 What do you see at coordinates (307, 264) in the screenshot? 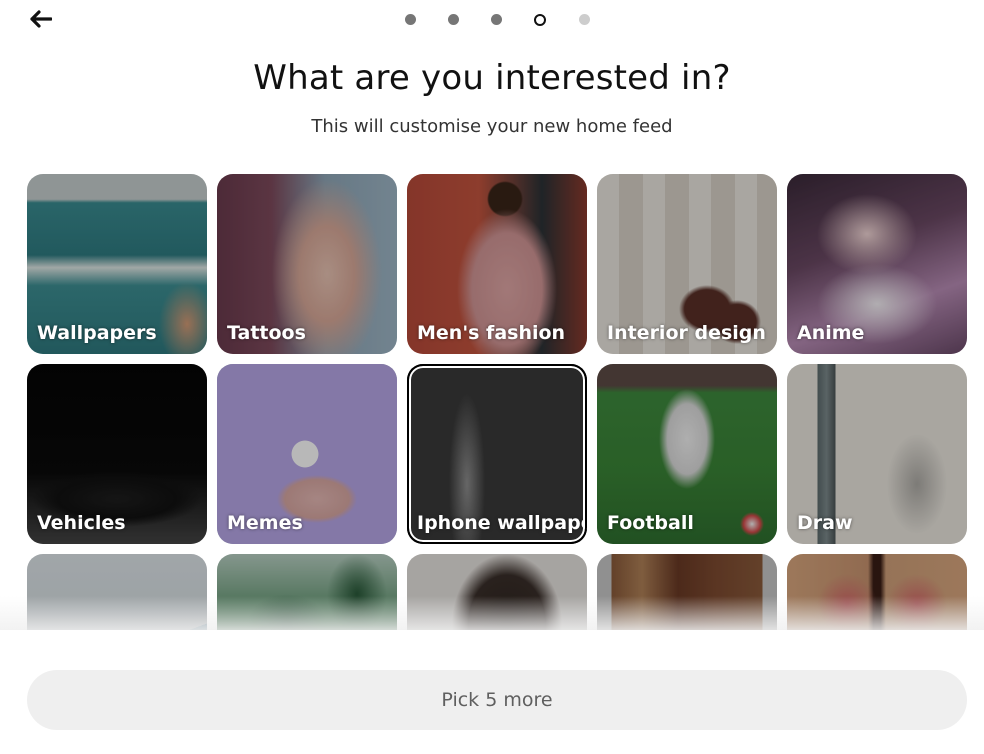
I see `topic-tile: Tattoos` at bounding box center [307, 264].